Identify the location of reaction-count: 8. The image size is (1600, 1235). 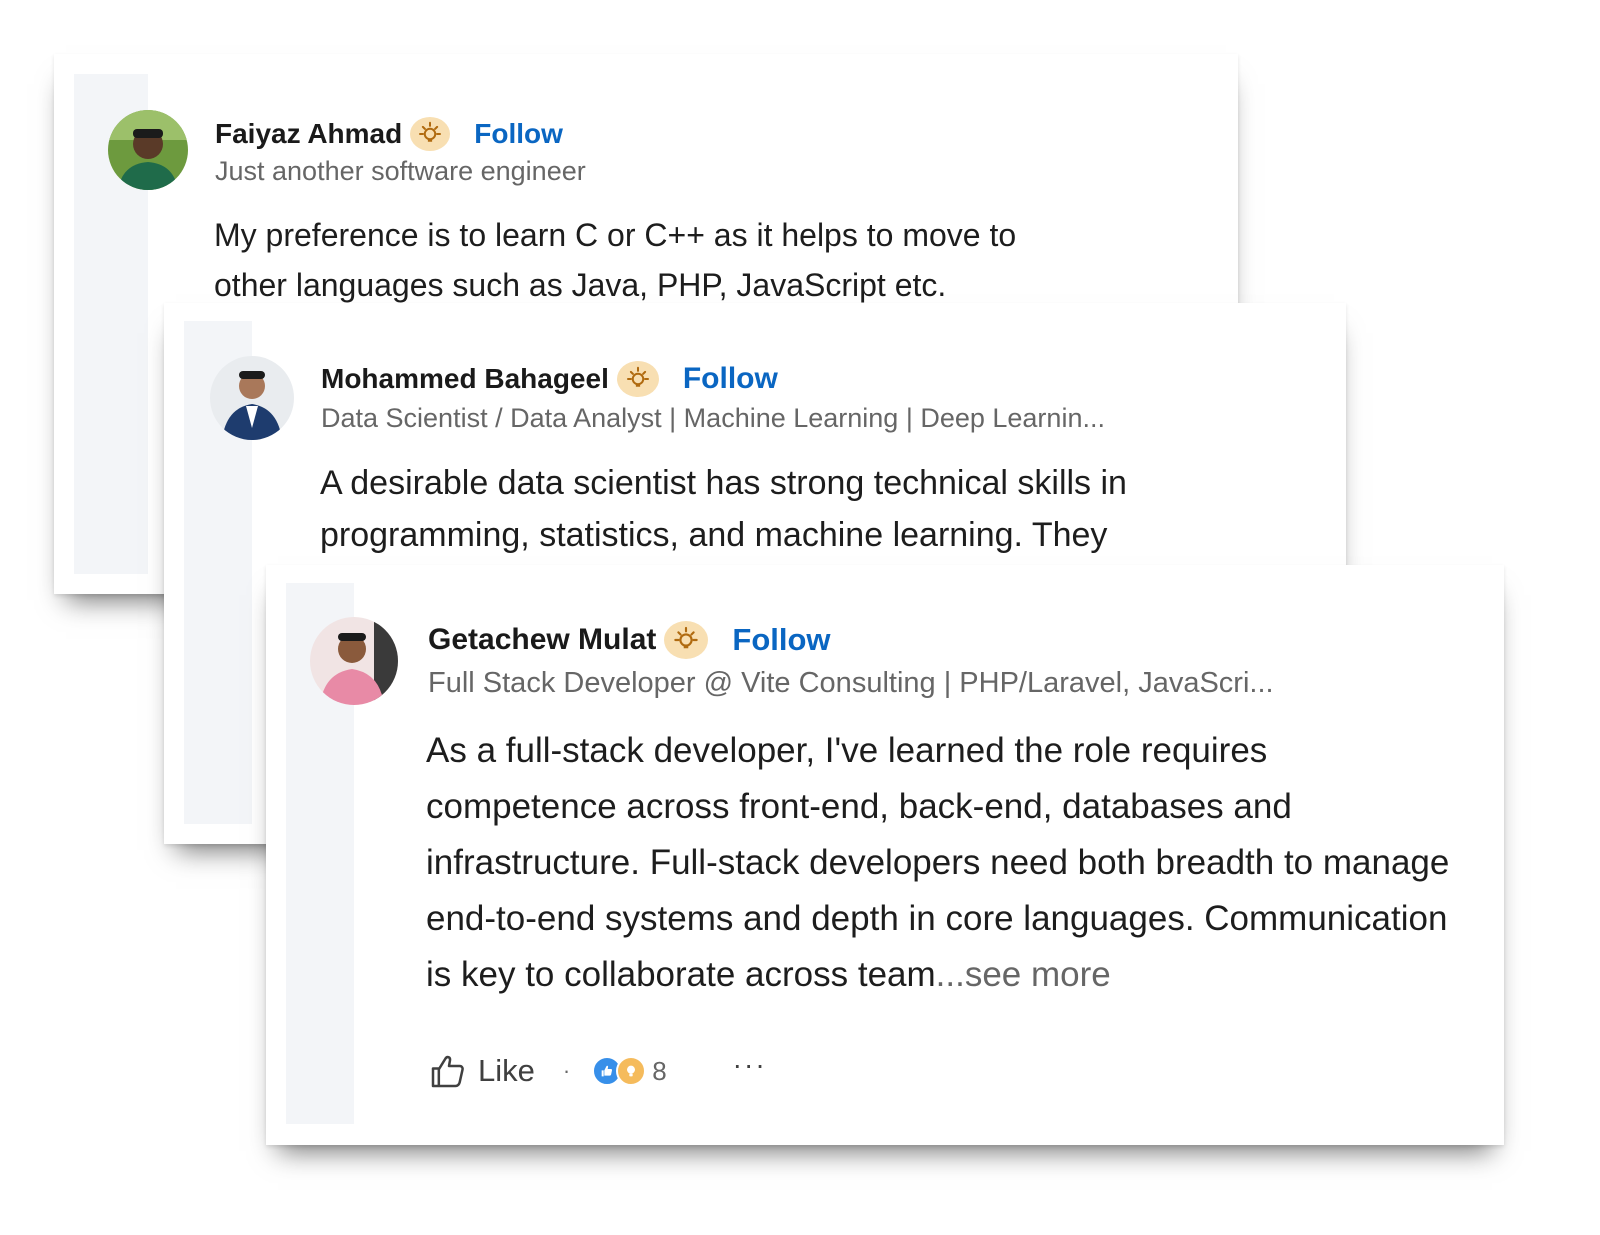
(659, 1070).